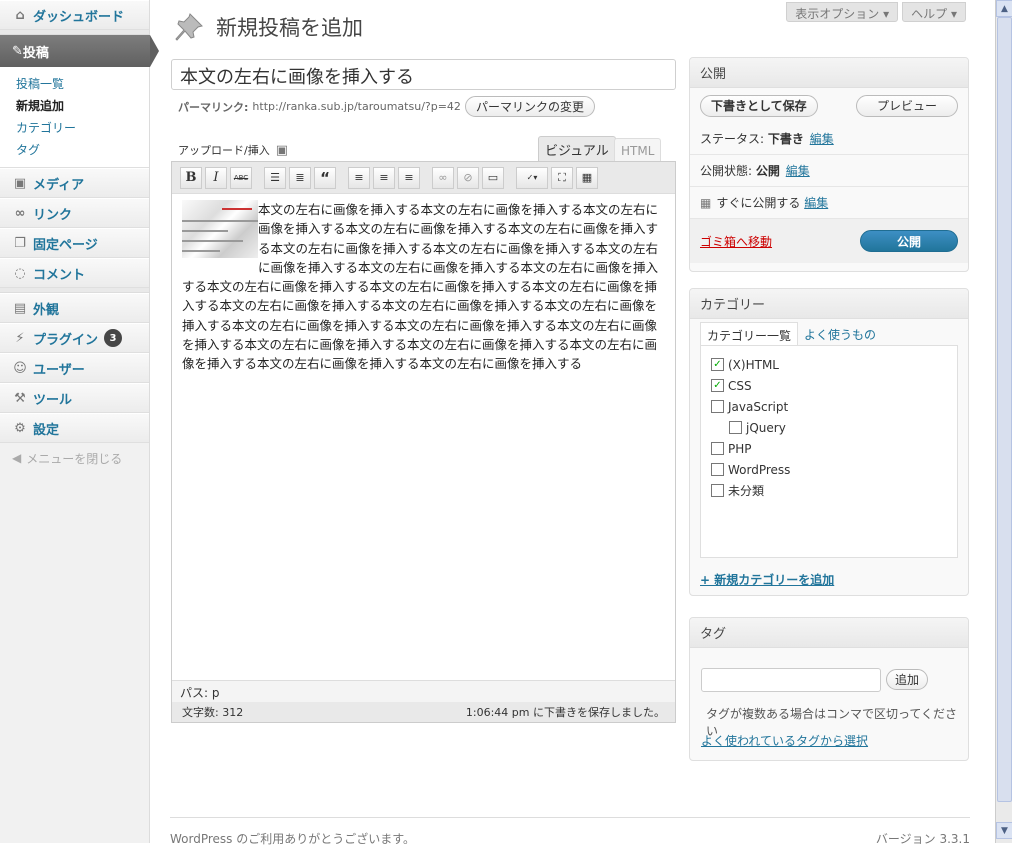 Image resolution: width=1012 pixels, height=847 pixels. I want to click on bold-button: B, so click(191, 177).